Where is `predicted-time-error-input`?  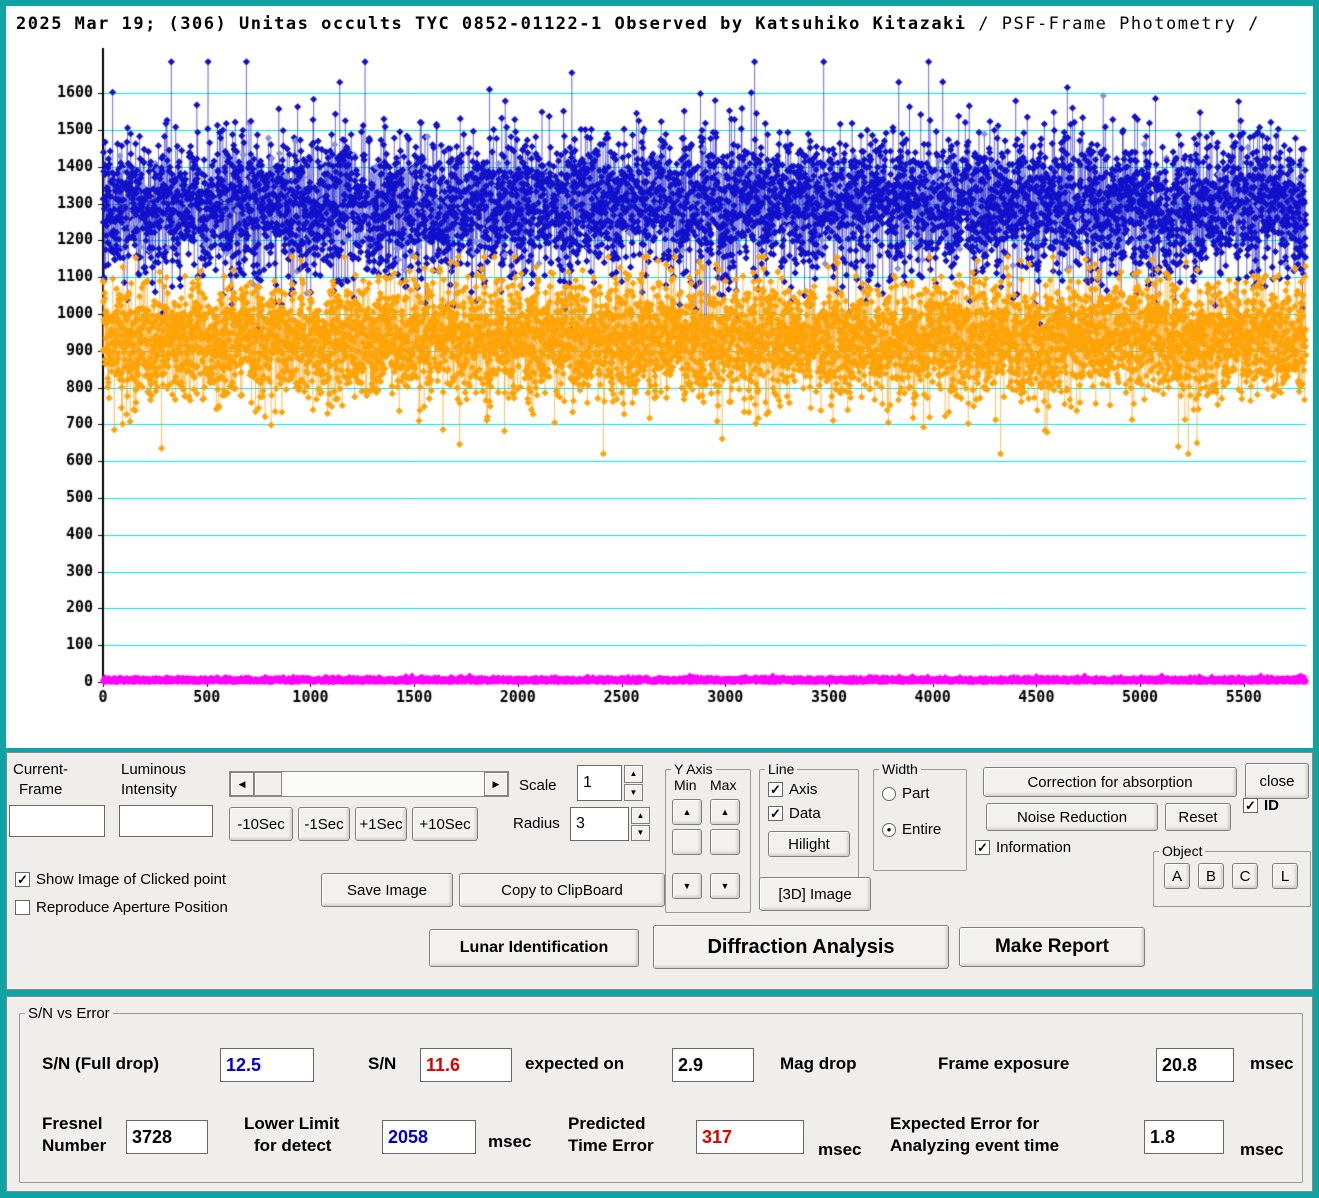
predicted-time-error-input is located at coordinates (750, 1137).